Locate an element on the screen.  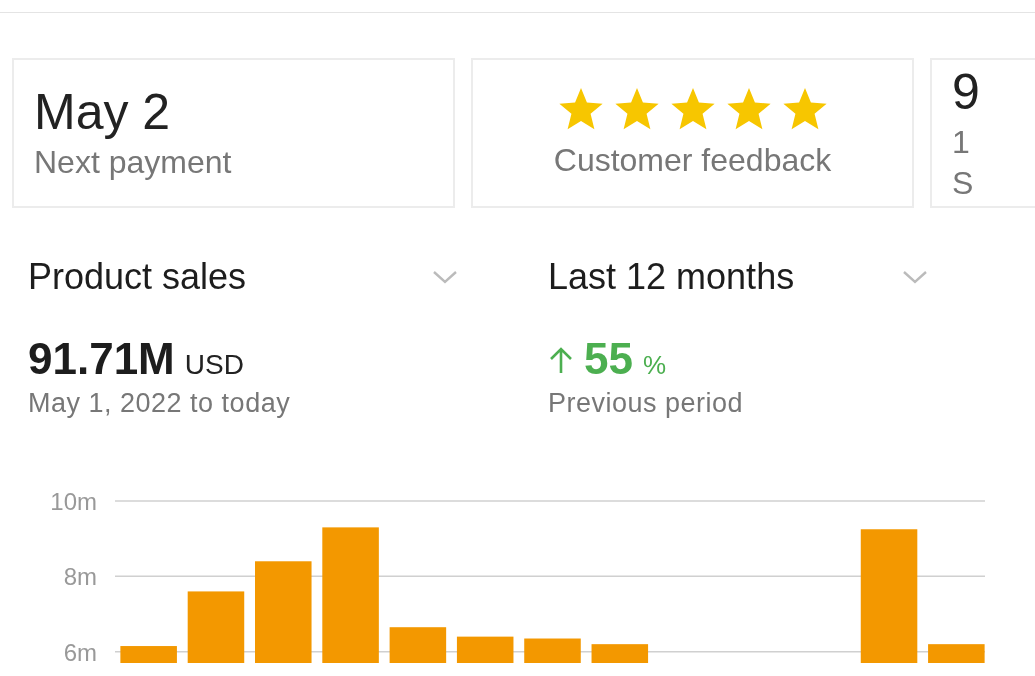
card-caption: S is located at coordinates (963, 183).